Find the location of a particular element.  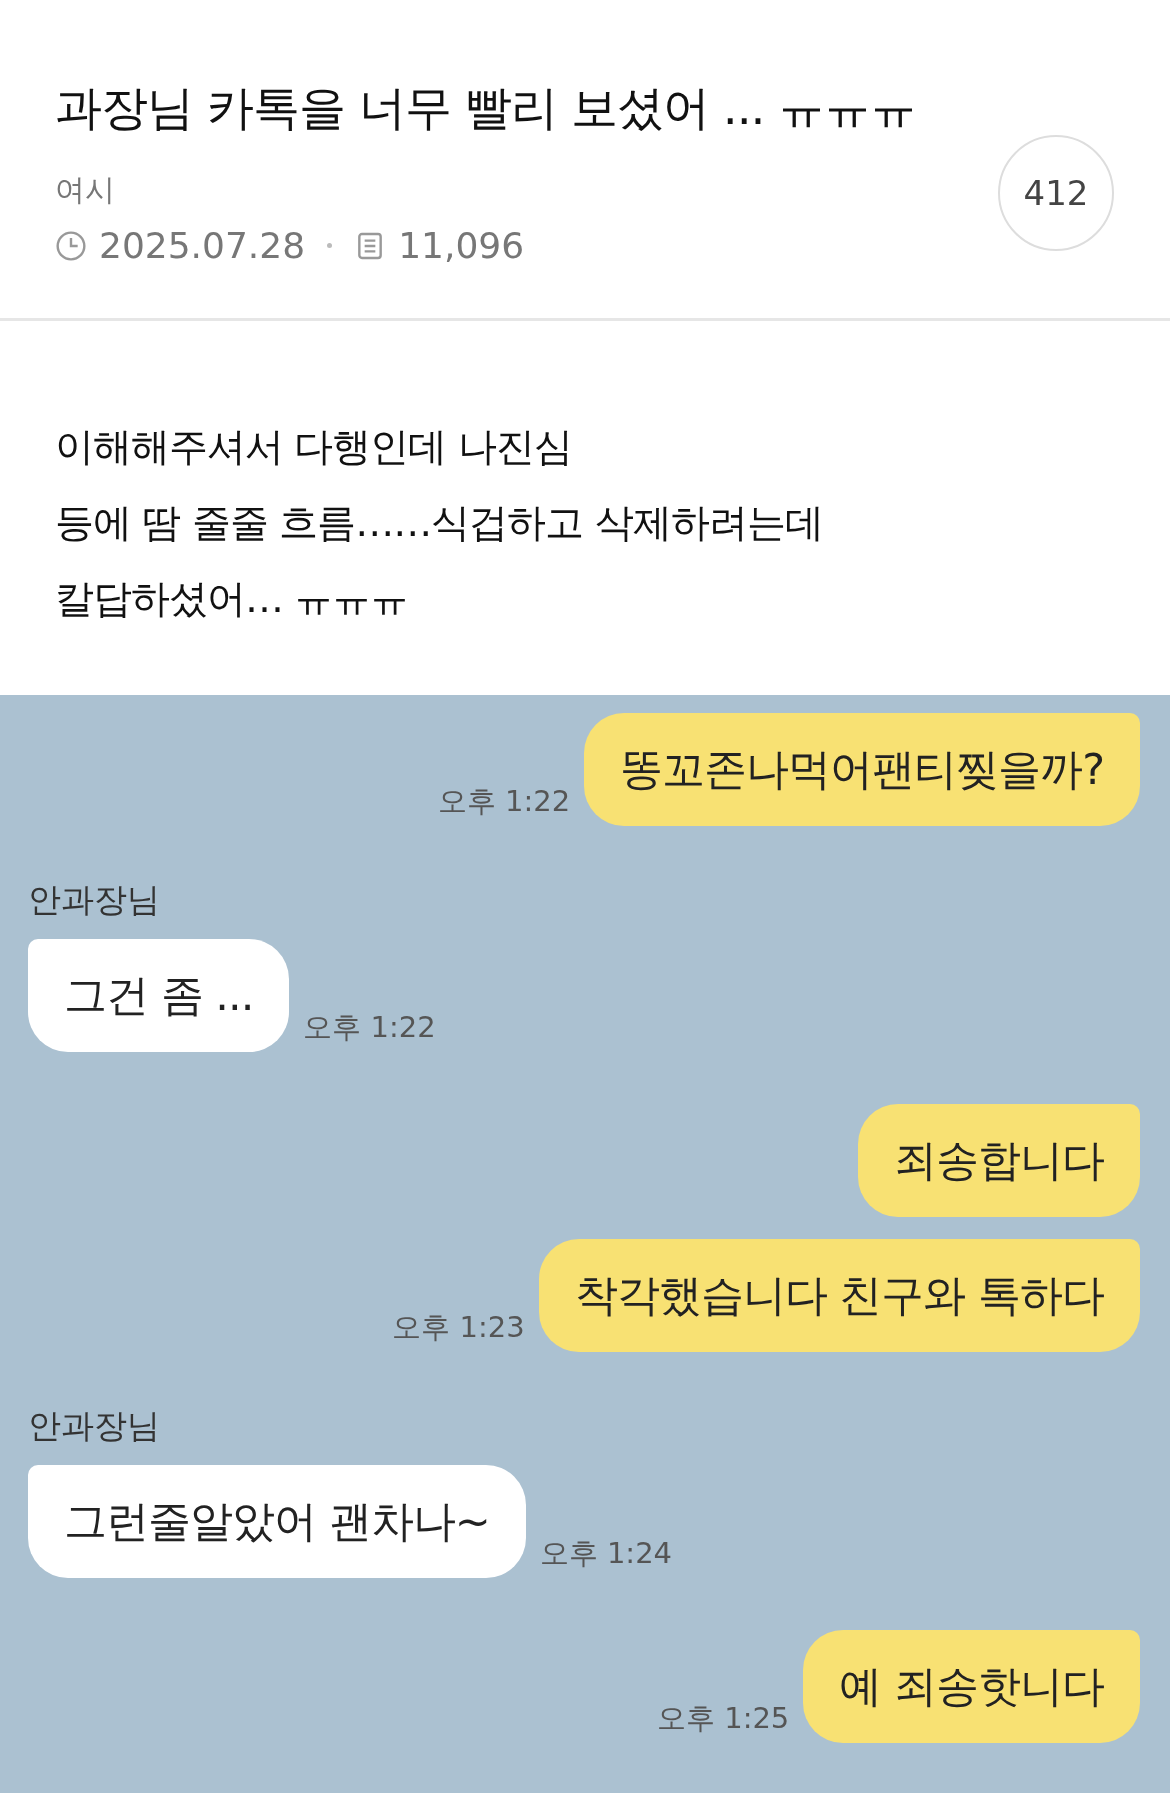

separator-dot is located at coordinates (330, 246).